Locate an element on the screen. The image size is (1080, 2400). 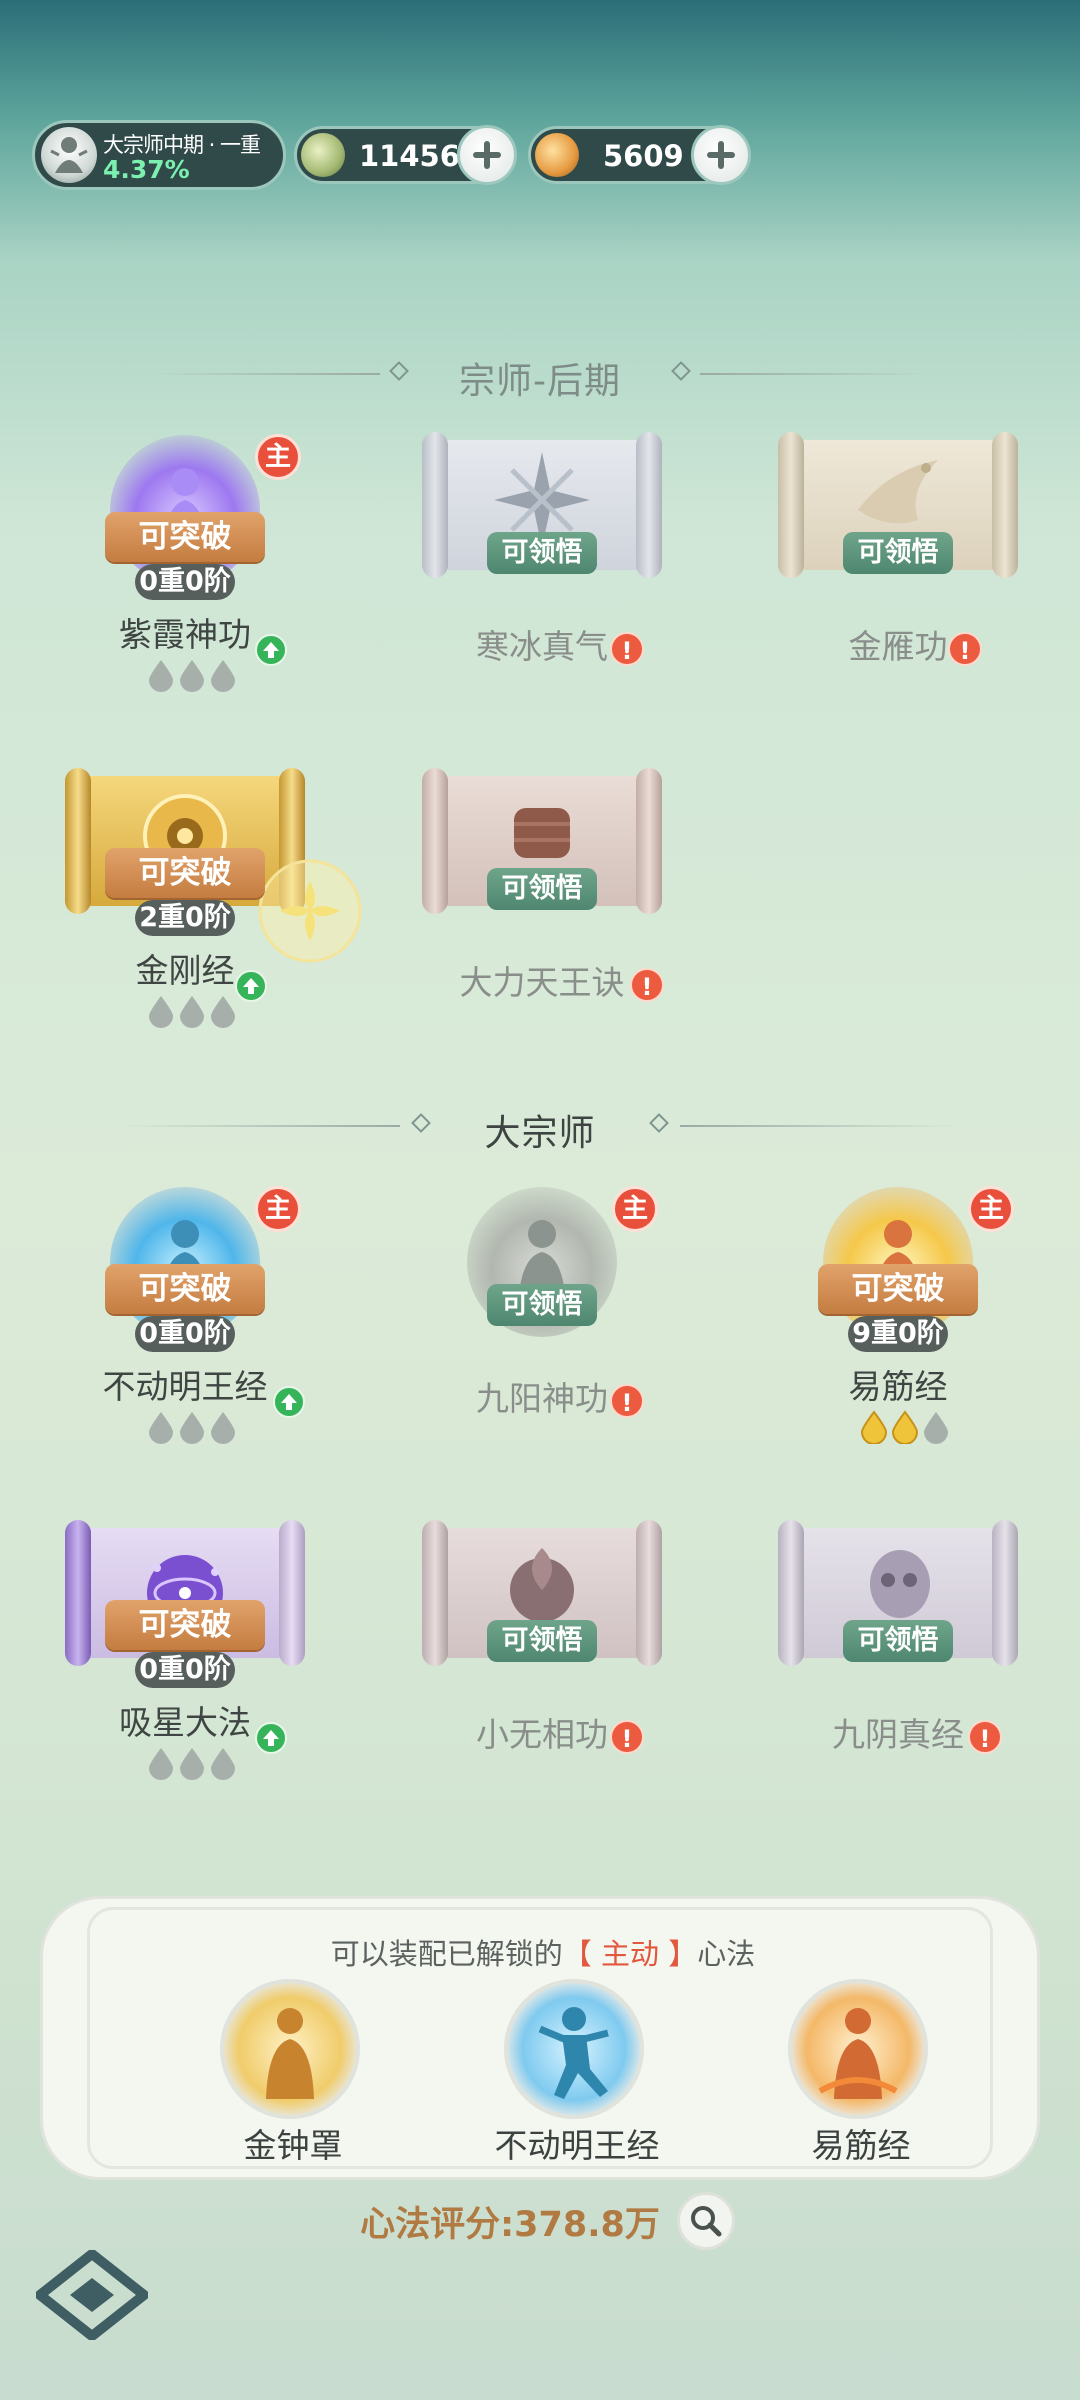
coin-icon is located at coordinates (557, 155).